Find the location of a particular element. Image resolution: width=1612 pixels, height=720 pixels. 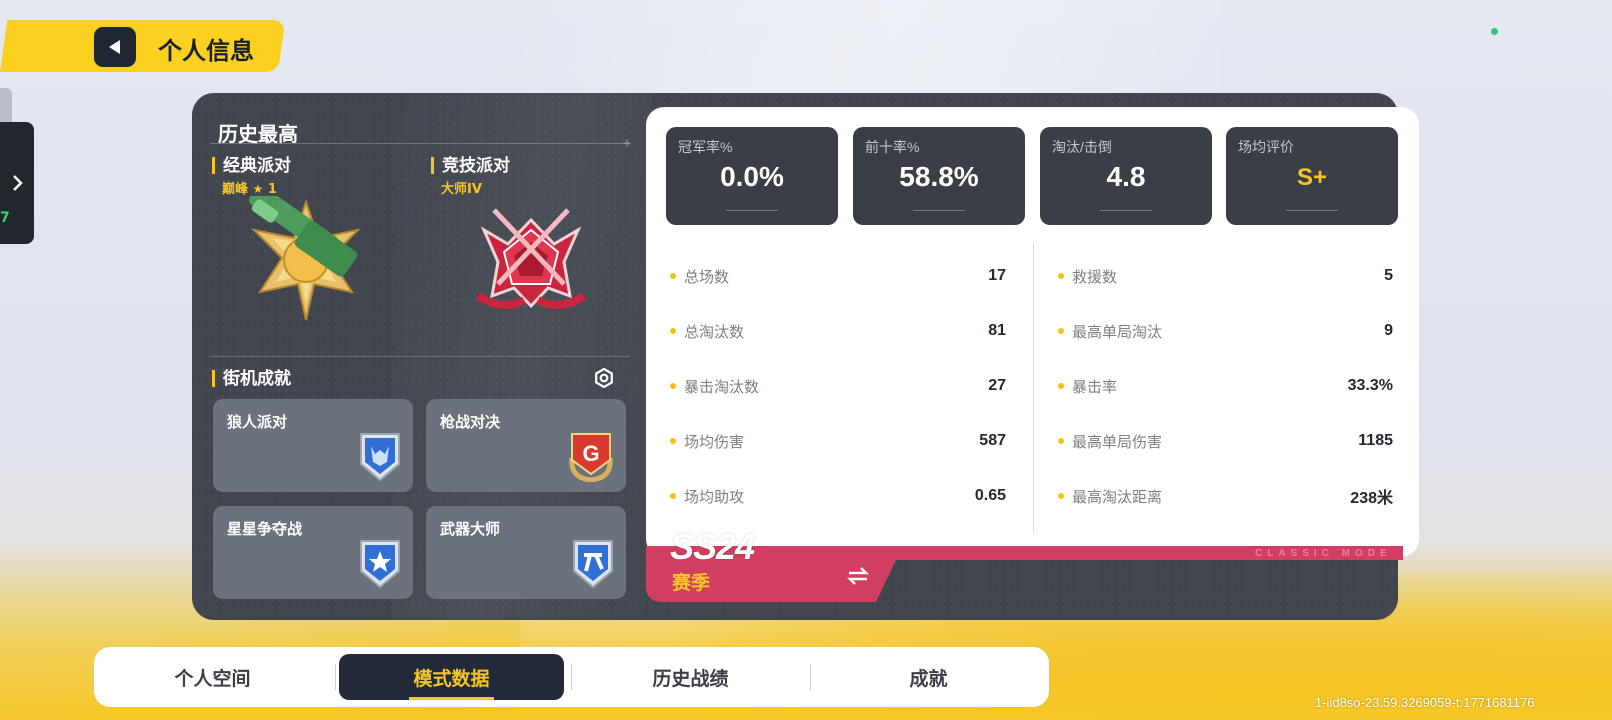

stat-value: 587 is located at coordinates (992, 440).